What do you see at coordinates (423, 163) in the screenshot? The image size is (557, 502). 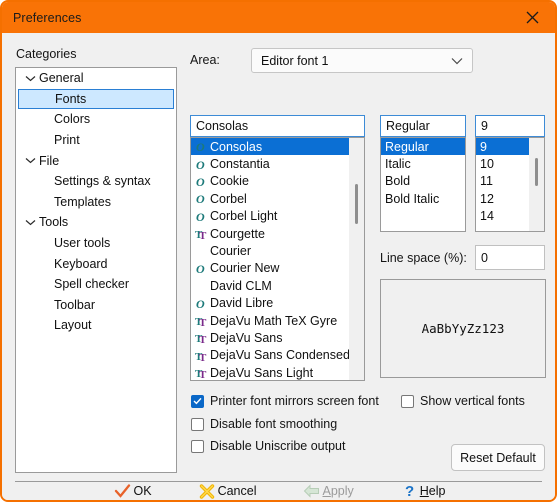 I see `style-list-item: Italic` at bounding box center [423, 163].